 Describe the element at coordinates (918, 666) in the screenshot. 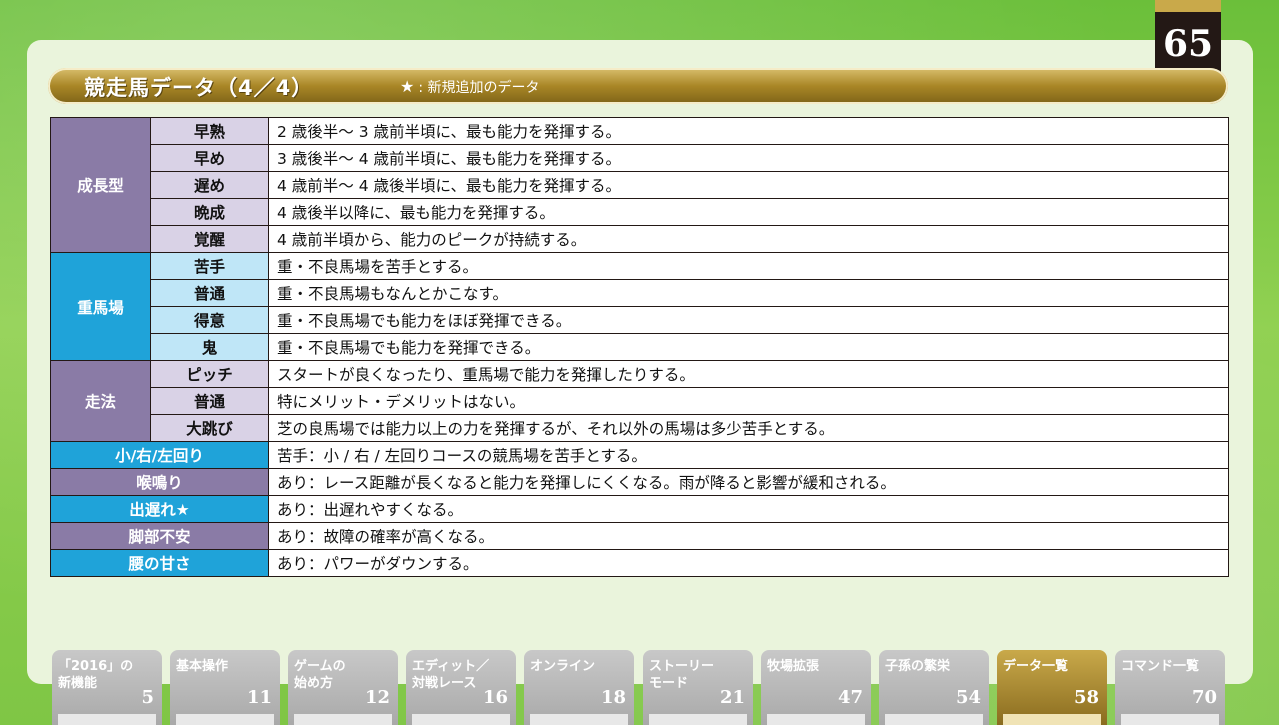

I see `chapter-tab-label: 子孫の繁栄` at that location.